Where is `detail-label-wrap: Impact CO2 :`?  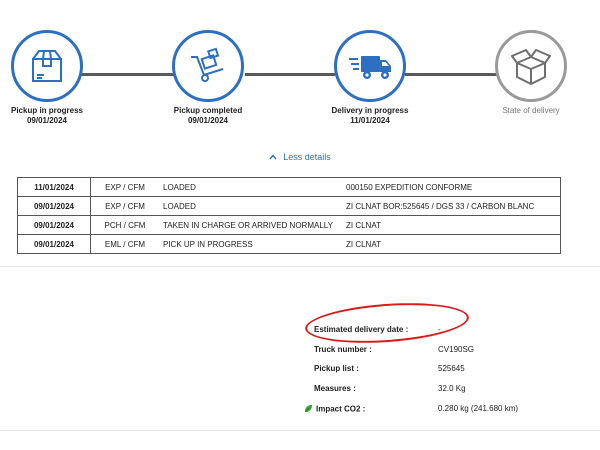 detail-label-wrap: Impact CO2 : is located at coordinates (334, 409).